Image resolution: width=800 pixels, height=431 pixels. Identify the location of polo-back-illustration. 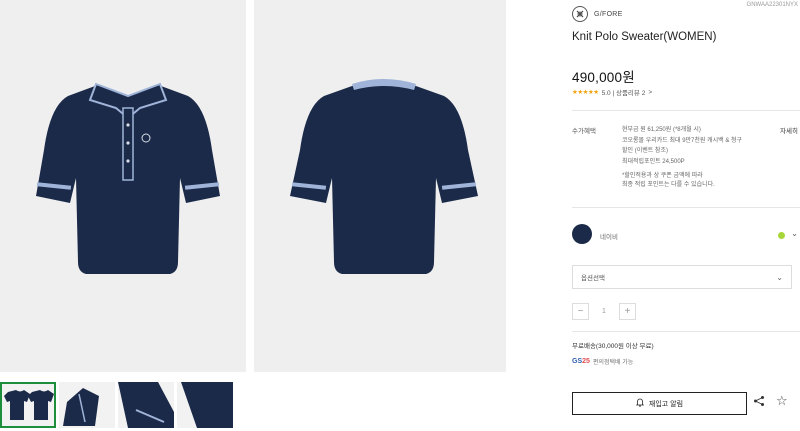
(384, 176).